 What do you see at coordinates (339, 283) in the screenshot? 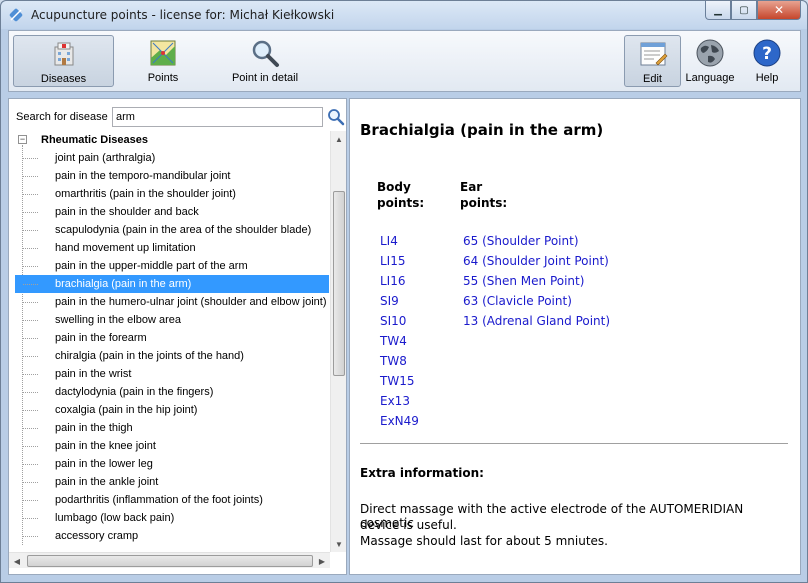
I see `vertical-scroll-thumb` at bounding box center [339, 283].